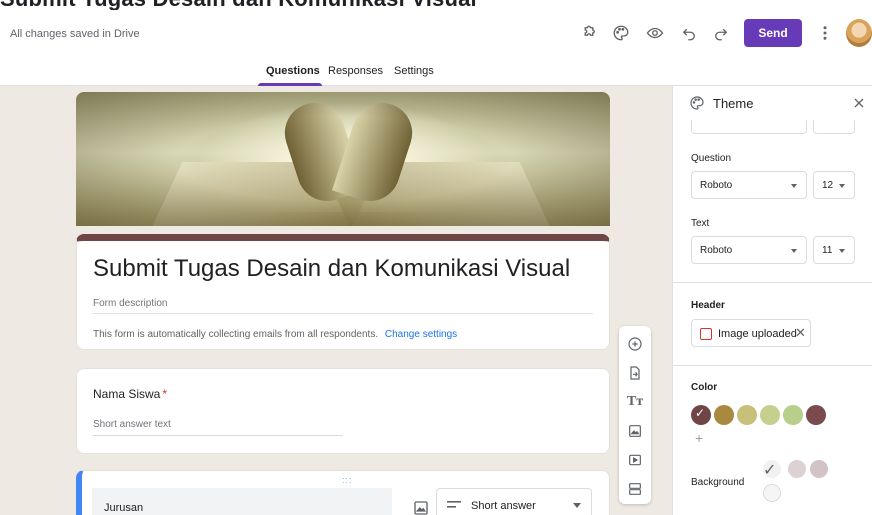 The width and height of the screenshot is (872, 515). I want to click on header-section-label: Header, so click(708, 305).